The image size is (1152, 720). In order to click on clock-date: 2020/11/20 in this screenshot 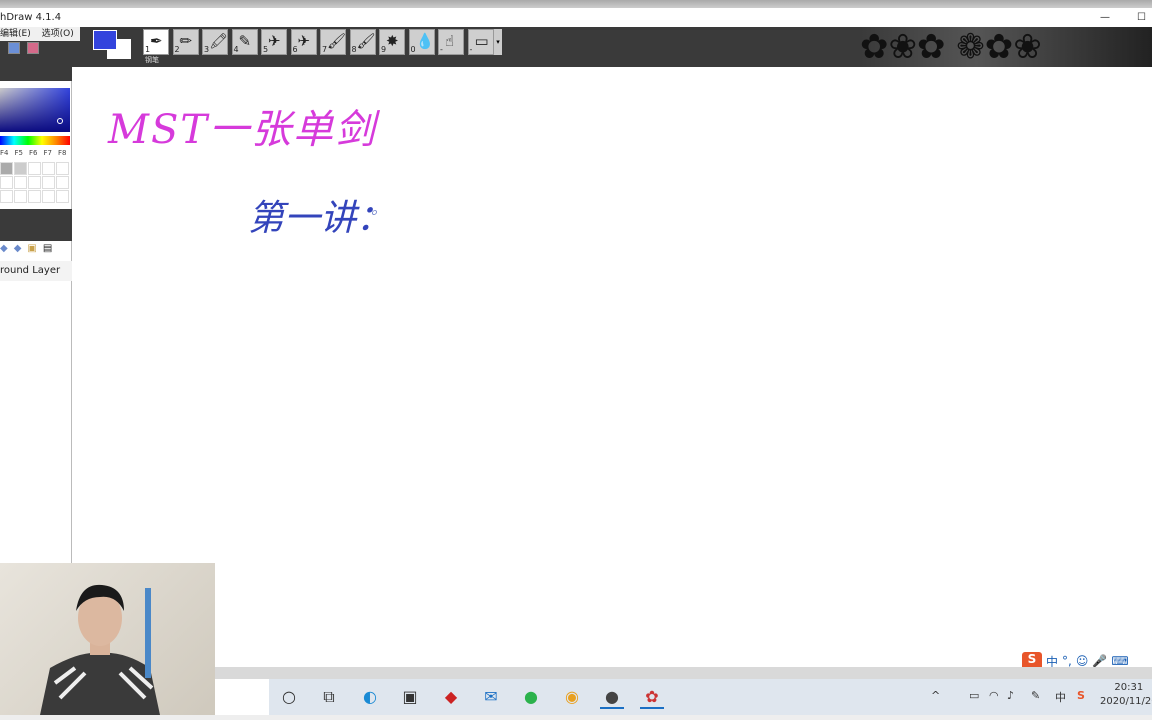, I will do `click(1126, 701)`.